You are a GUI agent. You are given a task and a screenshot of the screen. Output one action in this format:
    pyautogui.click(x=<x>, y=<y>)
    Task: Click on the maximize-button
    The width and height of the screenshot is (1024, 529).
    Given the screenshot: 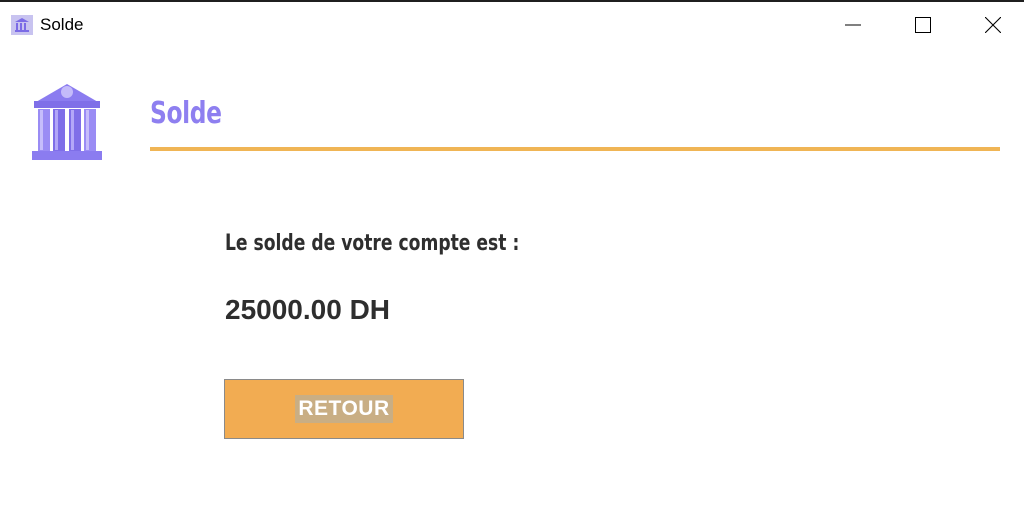 What is the action you would take?
    pyautogui.click(x=923, y=25)
    